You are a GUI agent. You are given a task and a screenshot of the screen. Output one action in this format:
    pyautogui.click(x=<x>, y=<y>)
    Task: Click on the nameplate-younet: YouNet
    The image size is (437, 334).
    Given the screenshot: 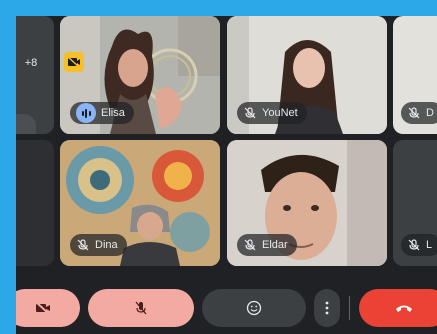 What is the action you would take?
    pyautogui.click(x=272, y=113)
    